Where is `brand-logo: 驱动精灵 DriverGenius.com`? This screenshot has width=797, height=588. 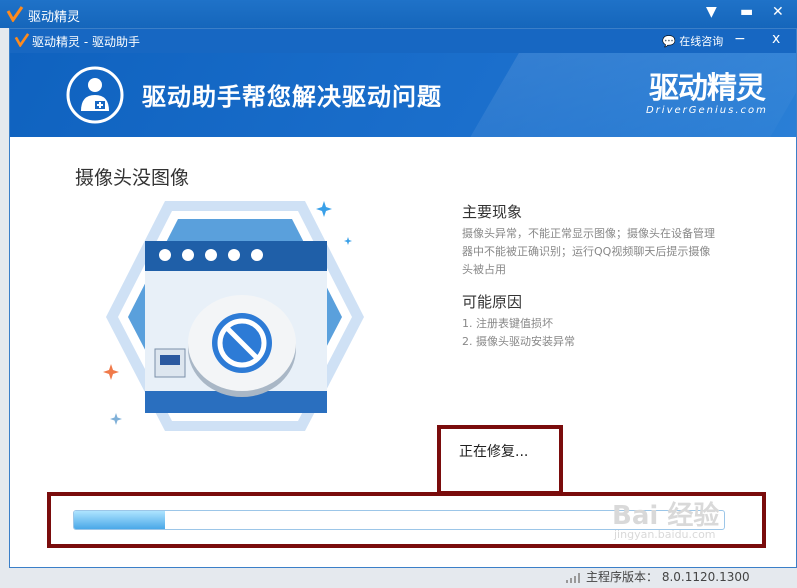
brand-logo: 驱动精灵 DriverGenius.com is located at coordinates (707, 93).